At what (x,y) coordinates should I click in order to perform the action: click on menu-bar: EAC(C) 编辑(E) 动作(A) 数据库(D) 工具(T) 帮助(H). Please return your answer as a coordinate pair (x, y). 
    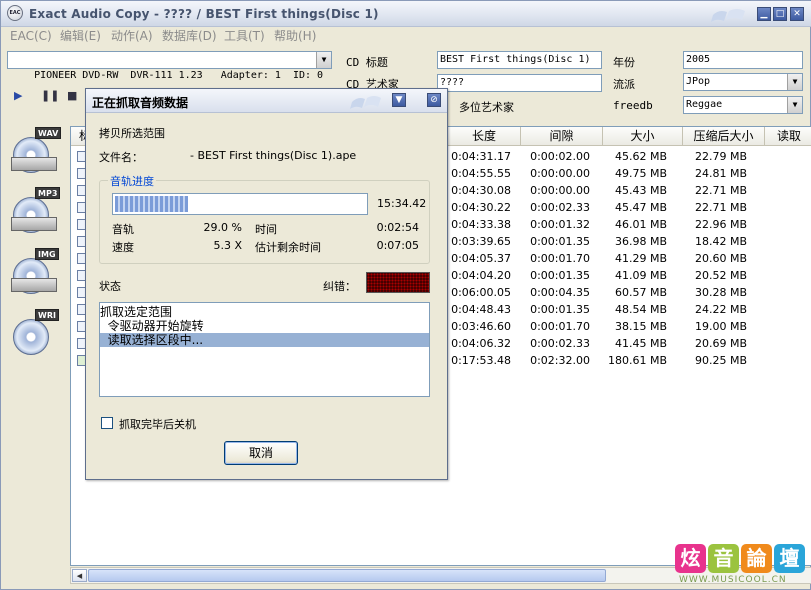
    Looking at the image, I should click on (406, 37).